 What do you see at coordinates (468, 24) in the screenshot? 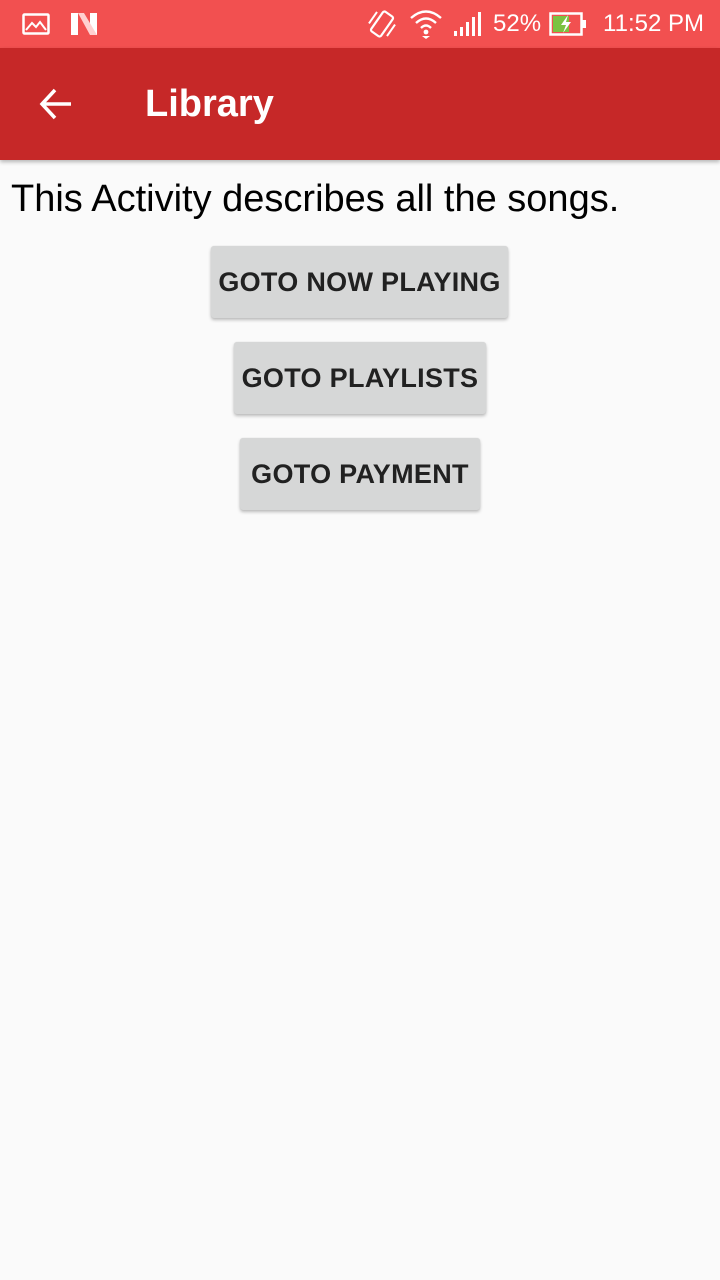
I see `signal-icon` at bounding box center [468, 24].